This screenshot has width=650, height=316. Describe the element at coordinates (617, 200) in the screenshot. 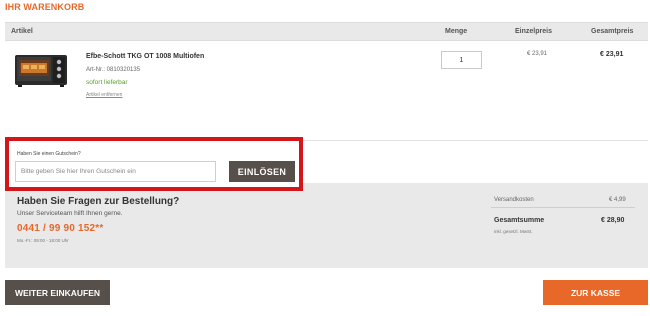

I see `shipping-value: € 4,99` at that location.